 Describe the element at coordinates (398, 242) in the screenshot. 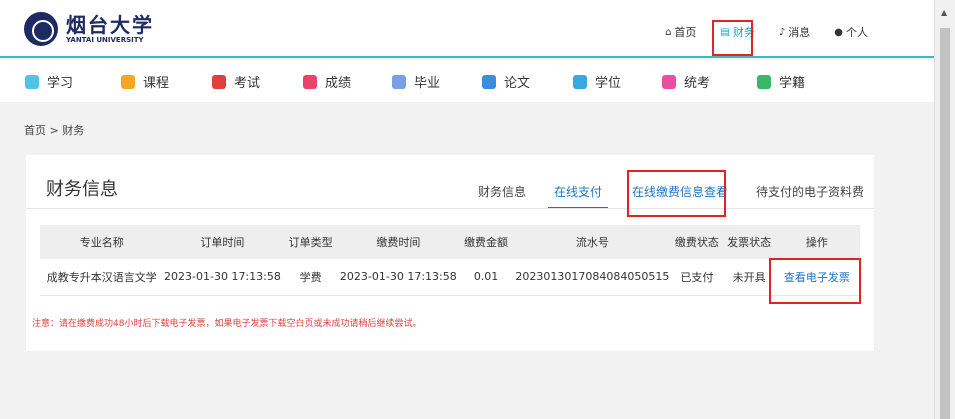

I see `column-header: 缴费时间` at that location.